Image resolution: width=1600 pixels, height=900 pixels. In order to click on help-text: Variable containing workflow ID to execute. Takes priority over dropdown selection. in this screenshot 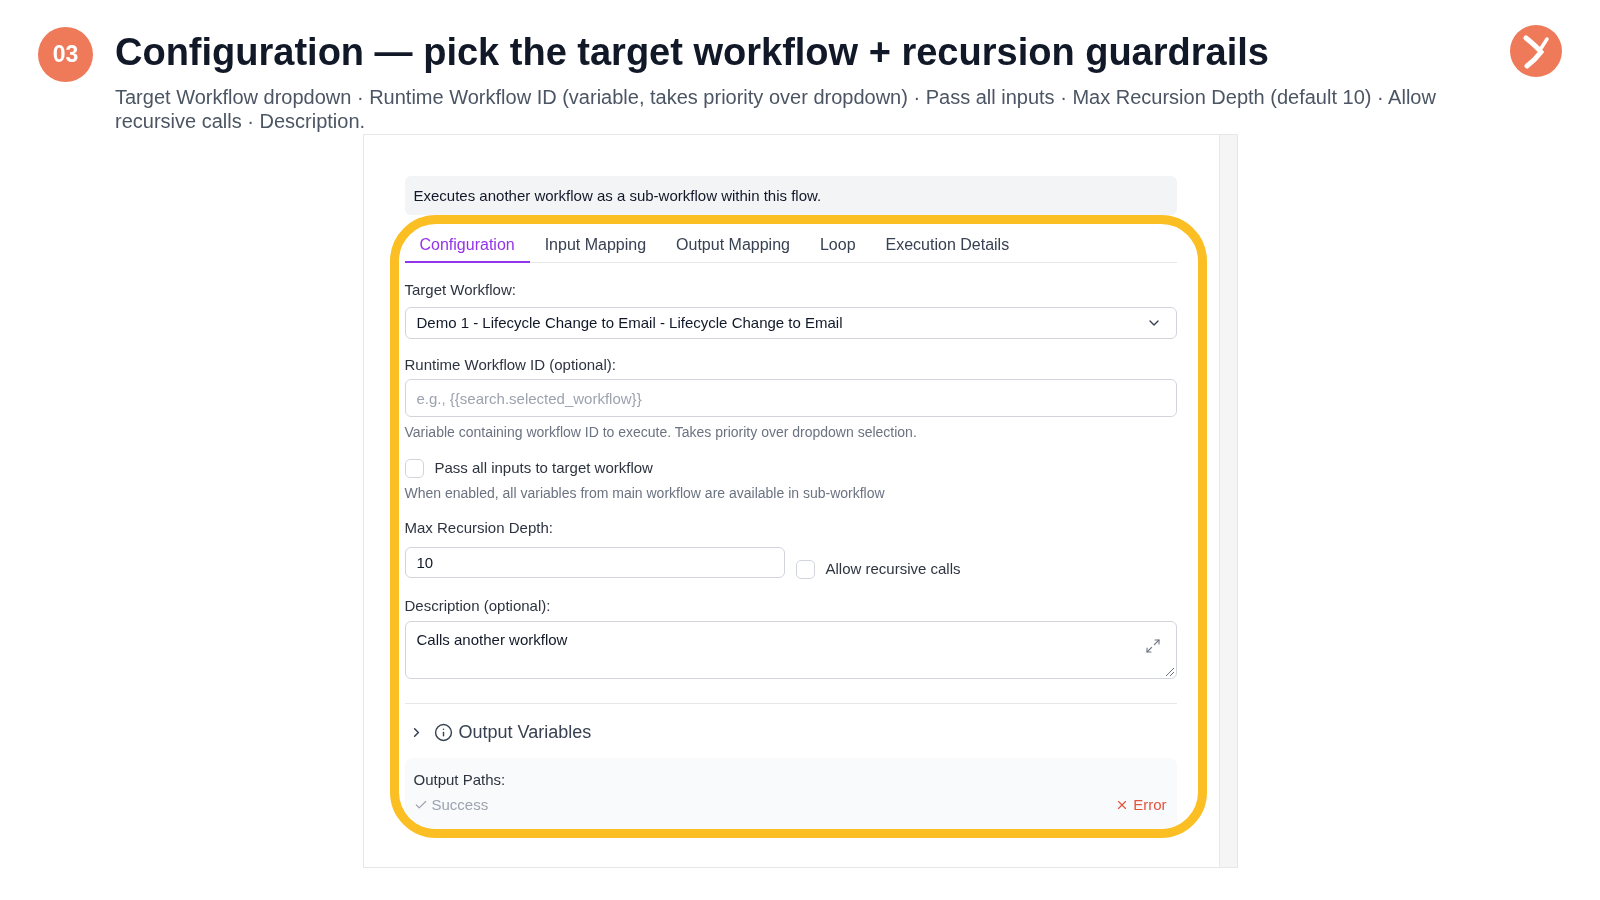, I will do `click(661, 432)`.